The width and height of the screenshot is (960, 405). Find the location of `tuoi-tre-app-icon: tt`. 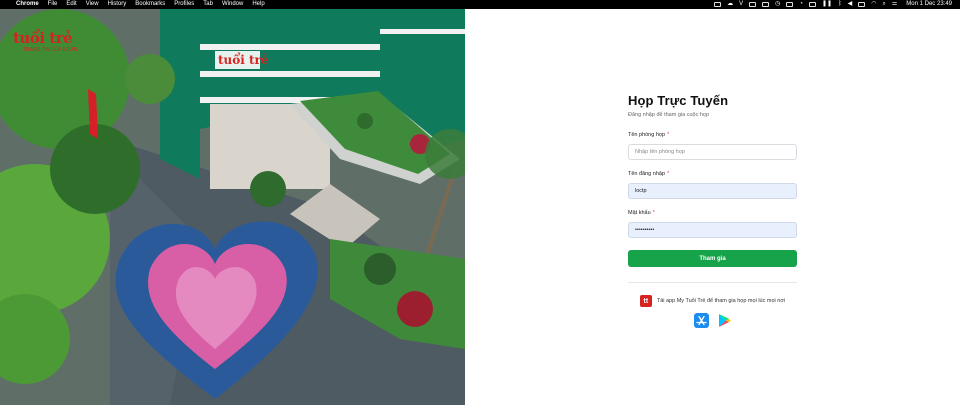

tuoi-tre-app-icon: tt is located at coordinates (645, 301).